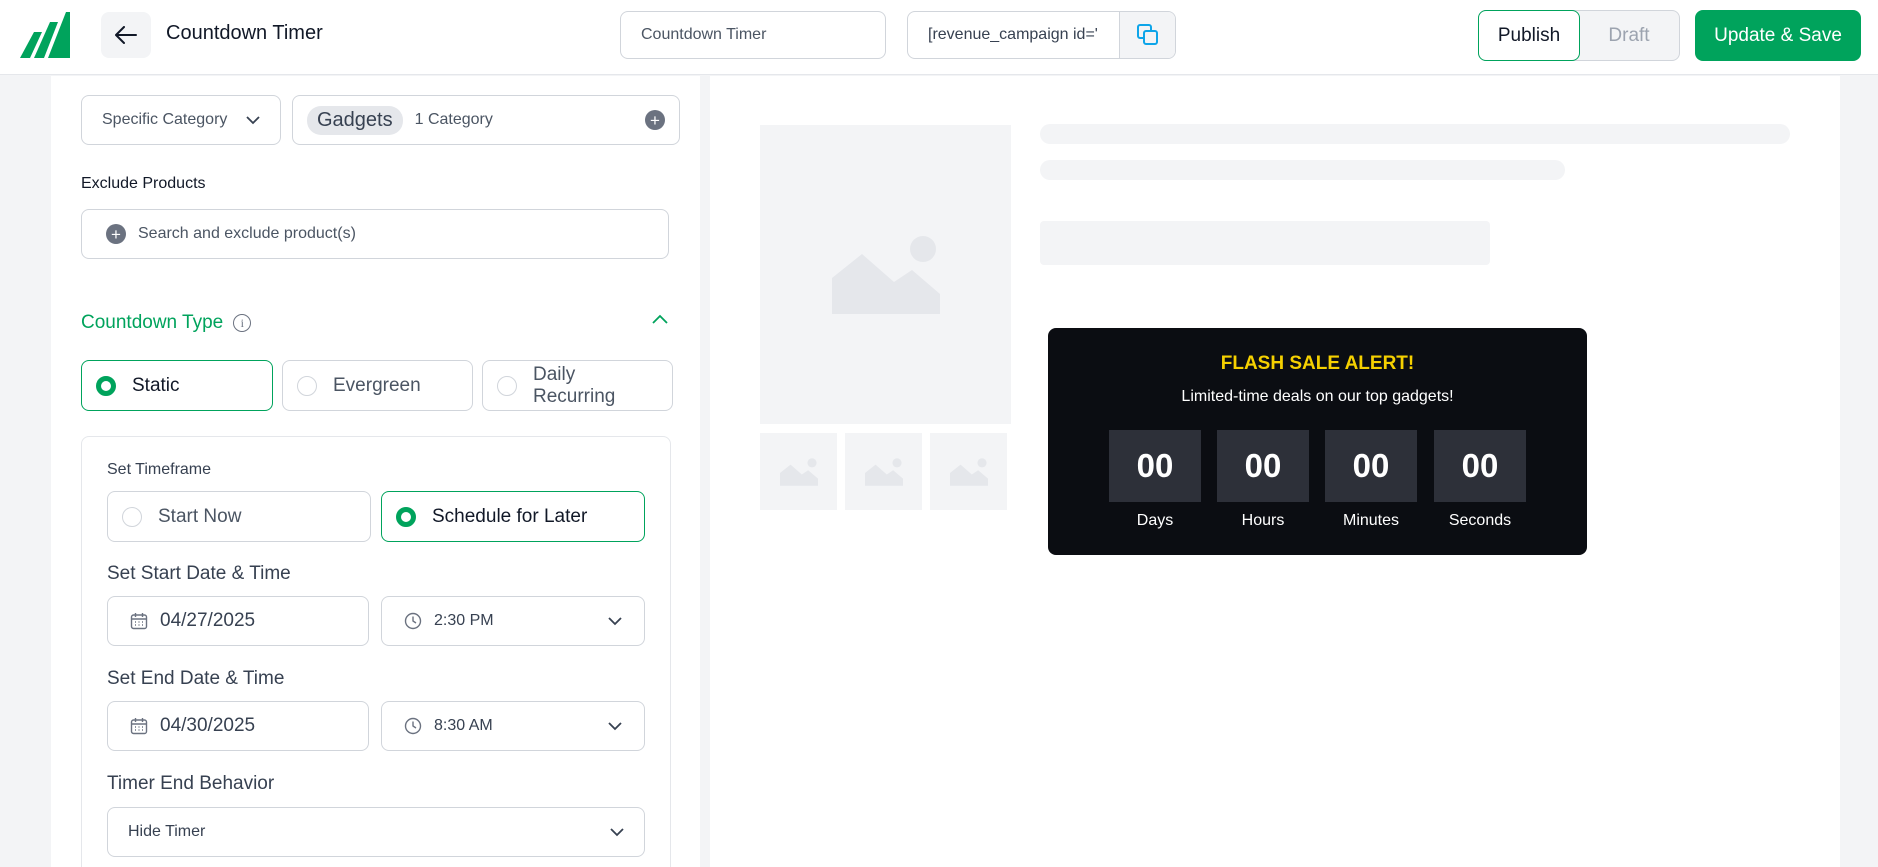 The image size is (1878, 867). Describe the element at coordinates (200, 516) in the screenshot. I see `timeframe-label: Start Now` at that location.